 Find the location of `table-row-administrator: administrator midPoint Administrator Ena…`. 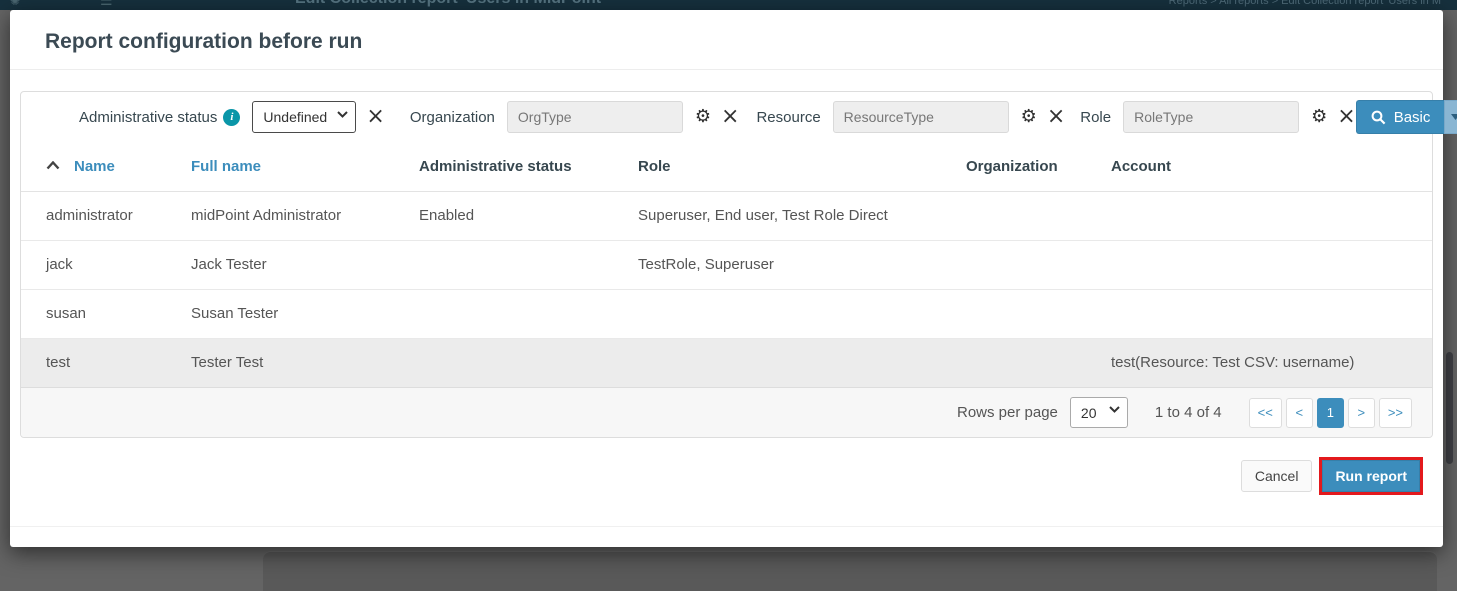

table-row-administrator: administrator midPoint Administrator Ena… is located at coordinates (726, 216).